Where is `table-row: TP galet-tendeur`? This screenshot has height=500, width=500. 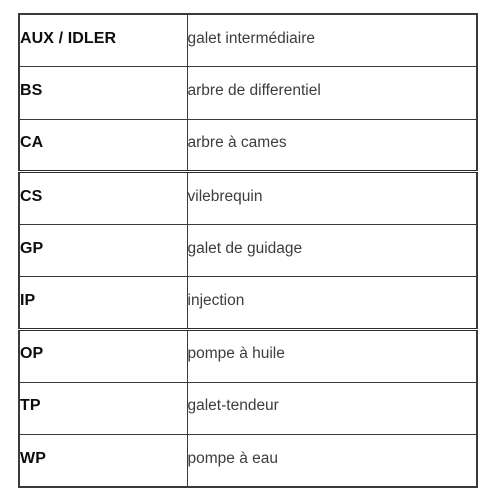
table-row: TP galet-tendeur is located at coordinates (248, 409).